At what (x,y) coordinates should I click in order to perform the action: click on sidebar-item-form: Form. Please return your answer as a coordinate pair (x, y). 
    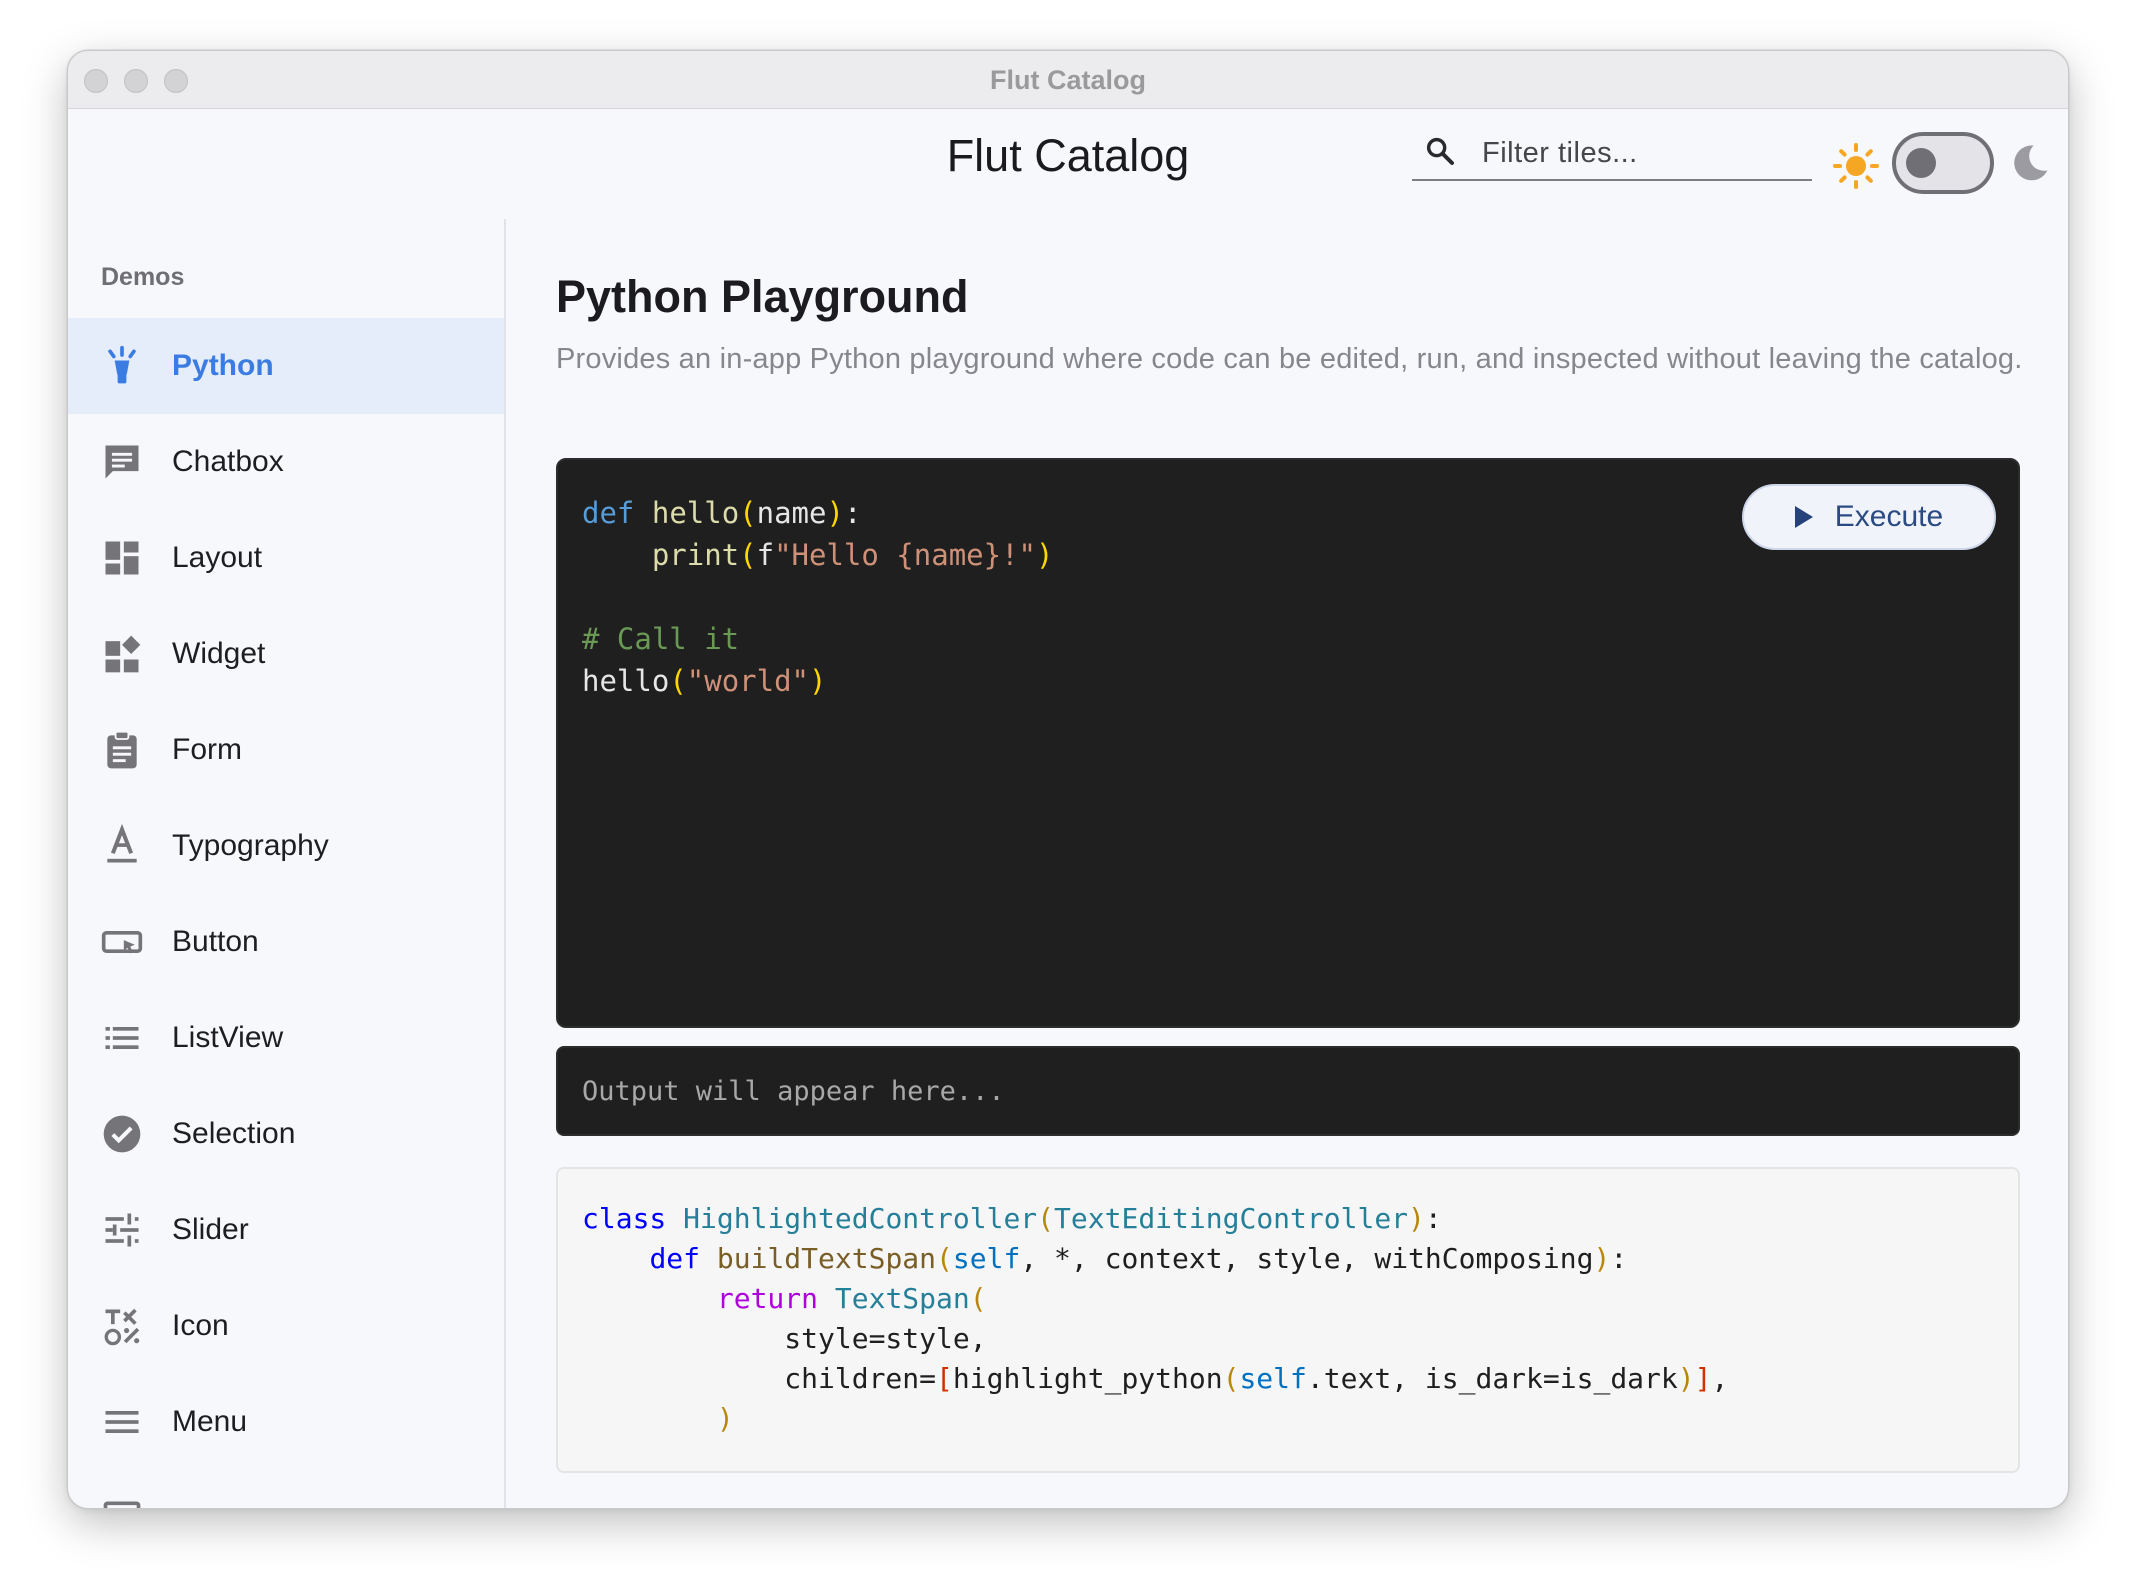
    Looking at the image, I should click on (286, 750).